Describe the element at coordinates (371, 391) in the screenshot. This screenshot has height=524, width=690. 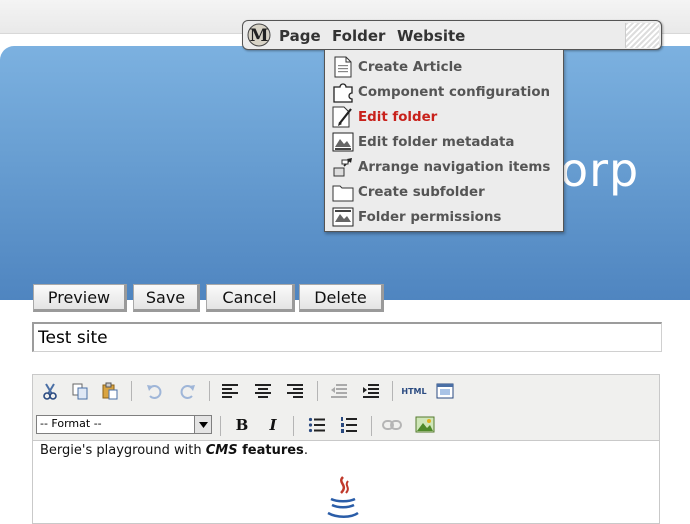
I see `indent-icon` at that location.